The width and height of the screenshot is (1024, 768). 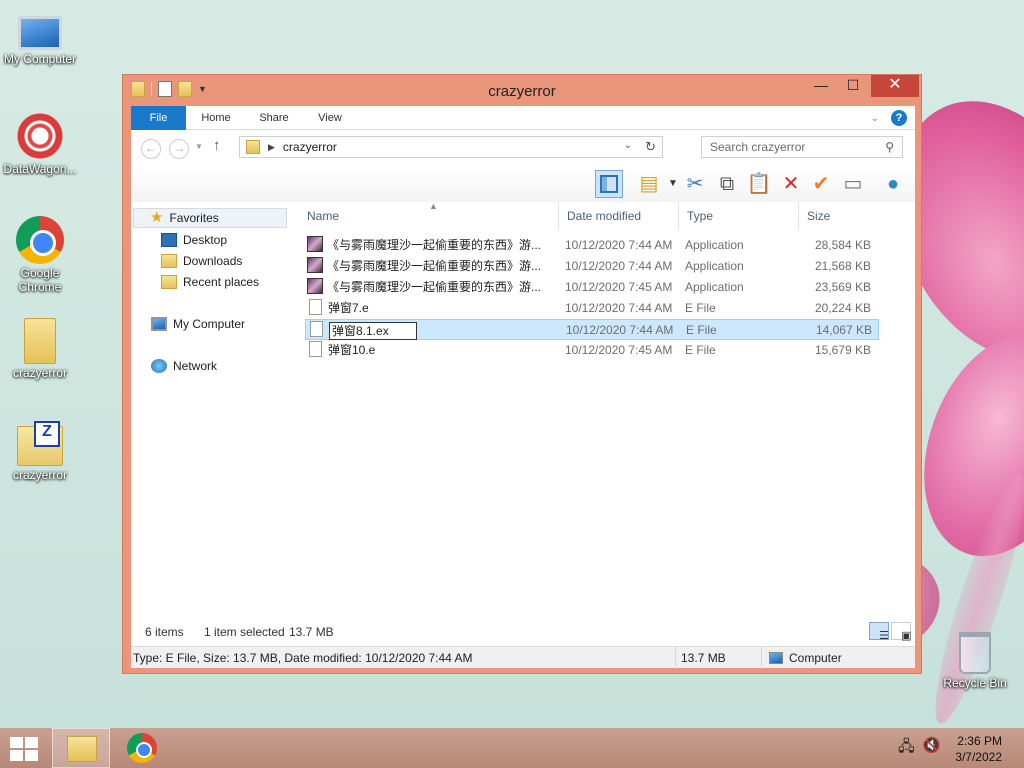 I want to click on rename-icon: ▭, so click(x=853, y=184).